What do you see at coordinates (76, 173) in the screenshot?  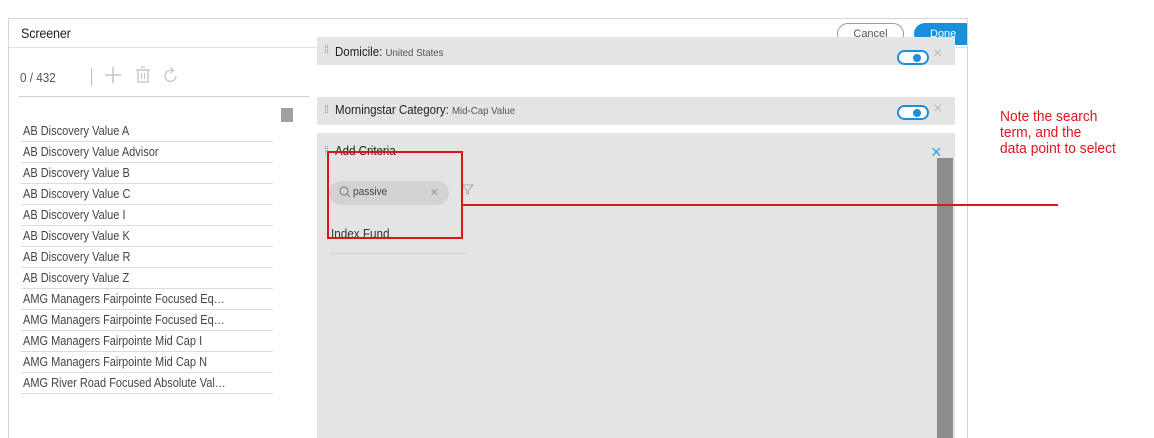 I see `list-item-label: AB Discovery Value B` at bounding box center [76, 173].